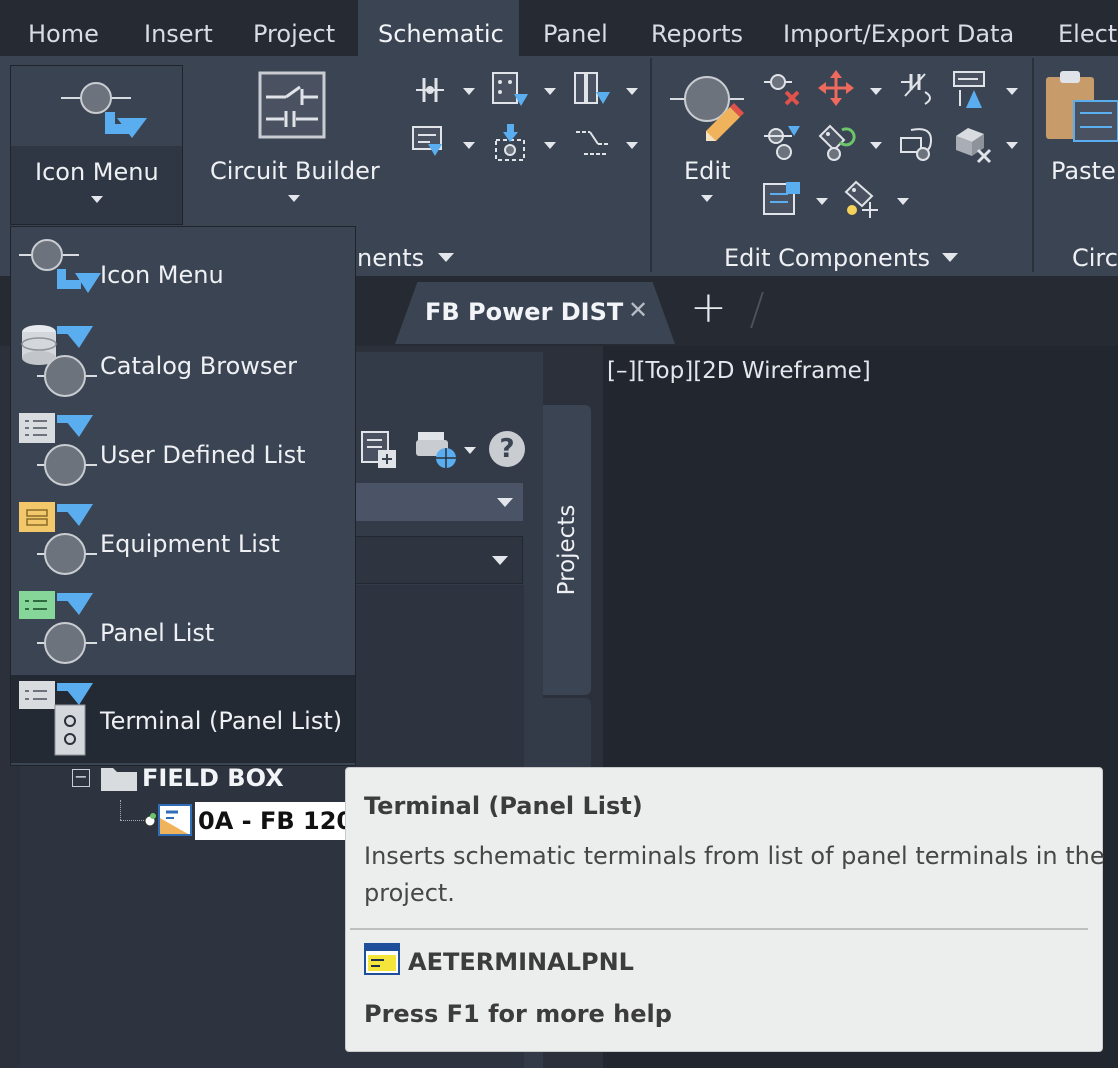 The height and width of the screenshot is (1068, 1118). Describe the element at coordinates (592, 90) in the screenshot. I see `insert-splice-icon` at that location.